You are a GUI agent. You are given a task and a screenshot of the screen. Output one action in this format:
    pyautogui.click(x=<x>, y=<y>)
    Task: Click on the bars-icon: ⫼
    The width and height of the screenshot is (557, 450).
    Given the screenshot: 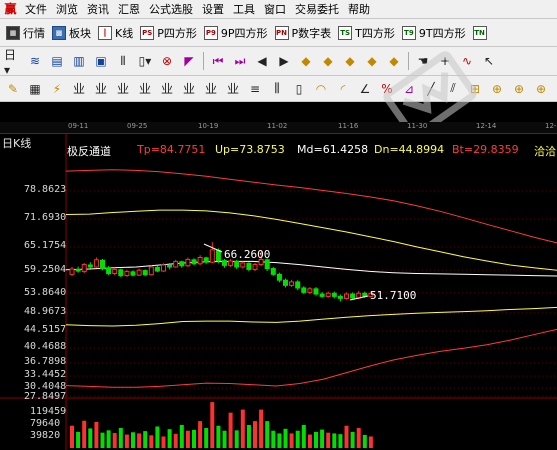 What is the action you would take?
    pyautogui.click(x=277, y=89)
    